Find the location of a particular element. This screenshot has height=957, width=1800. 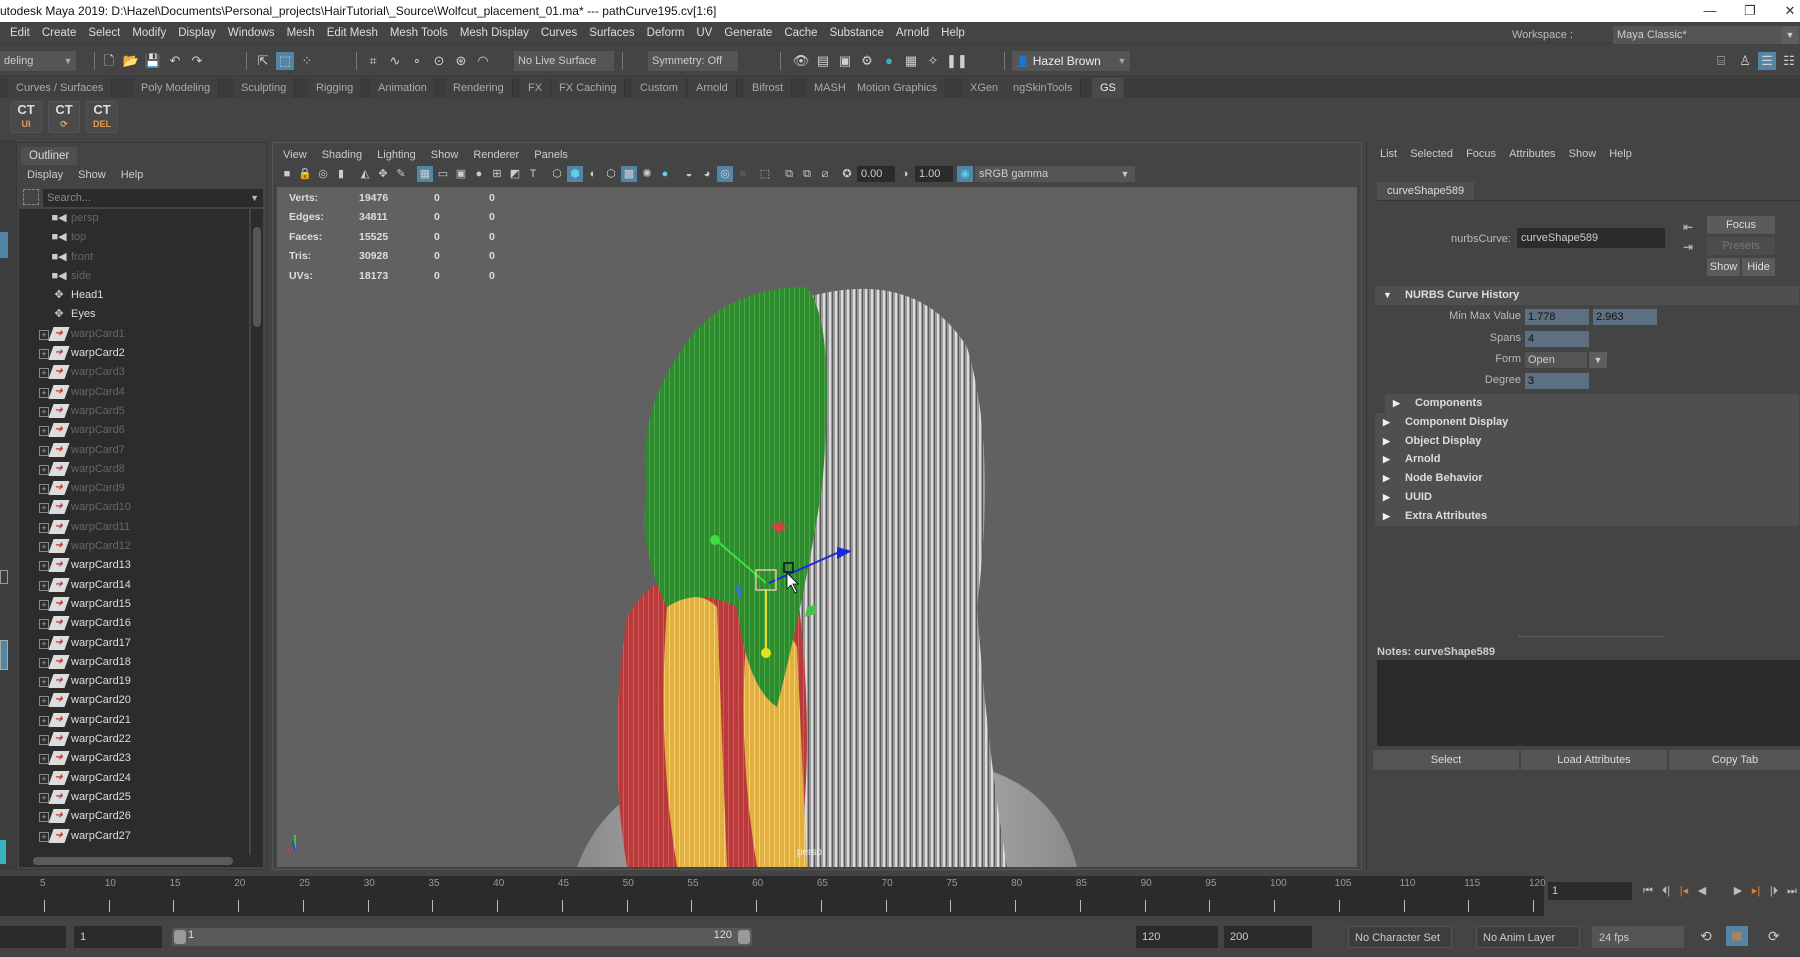

play-backwards-icon: ◀ is located at coordinates (1702, 891).